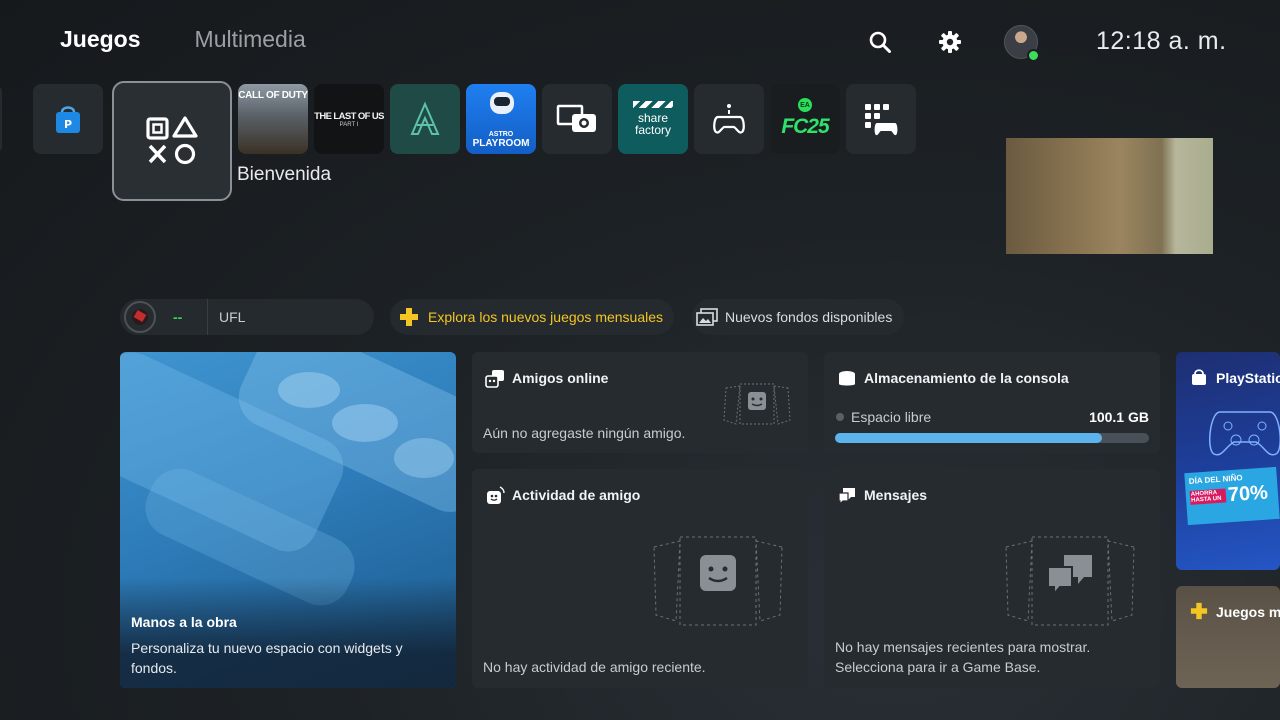 The height and width of the screenshot is (720, 1280). I want to click on search-button, so click(880, 42).